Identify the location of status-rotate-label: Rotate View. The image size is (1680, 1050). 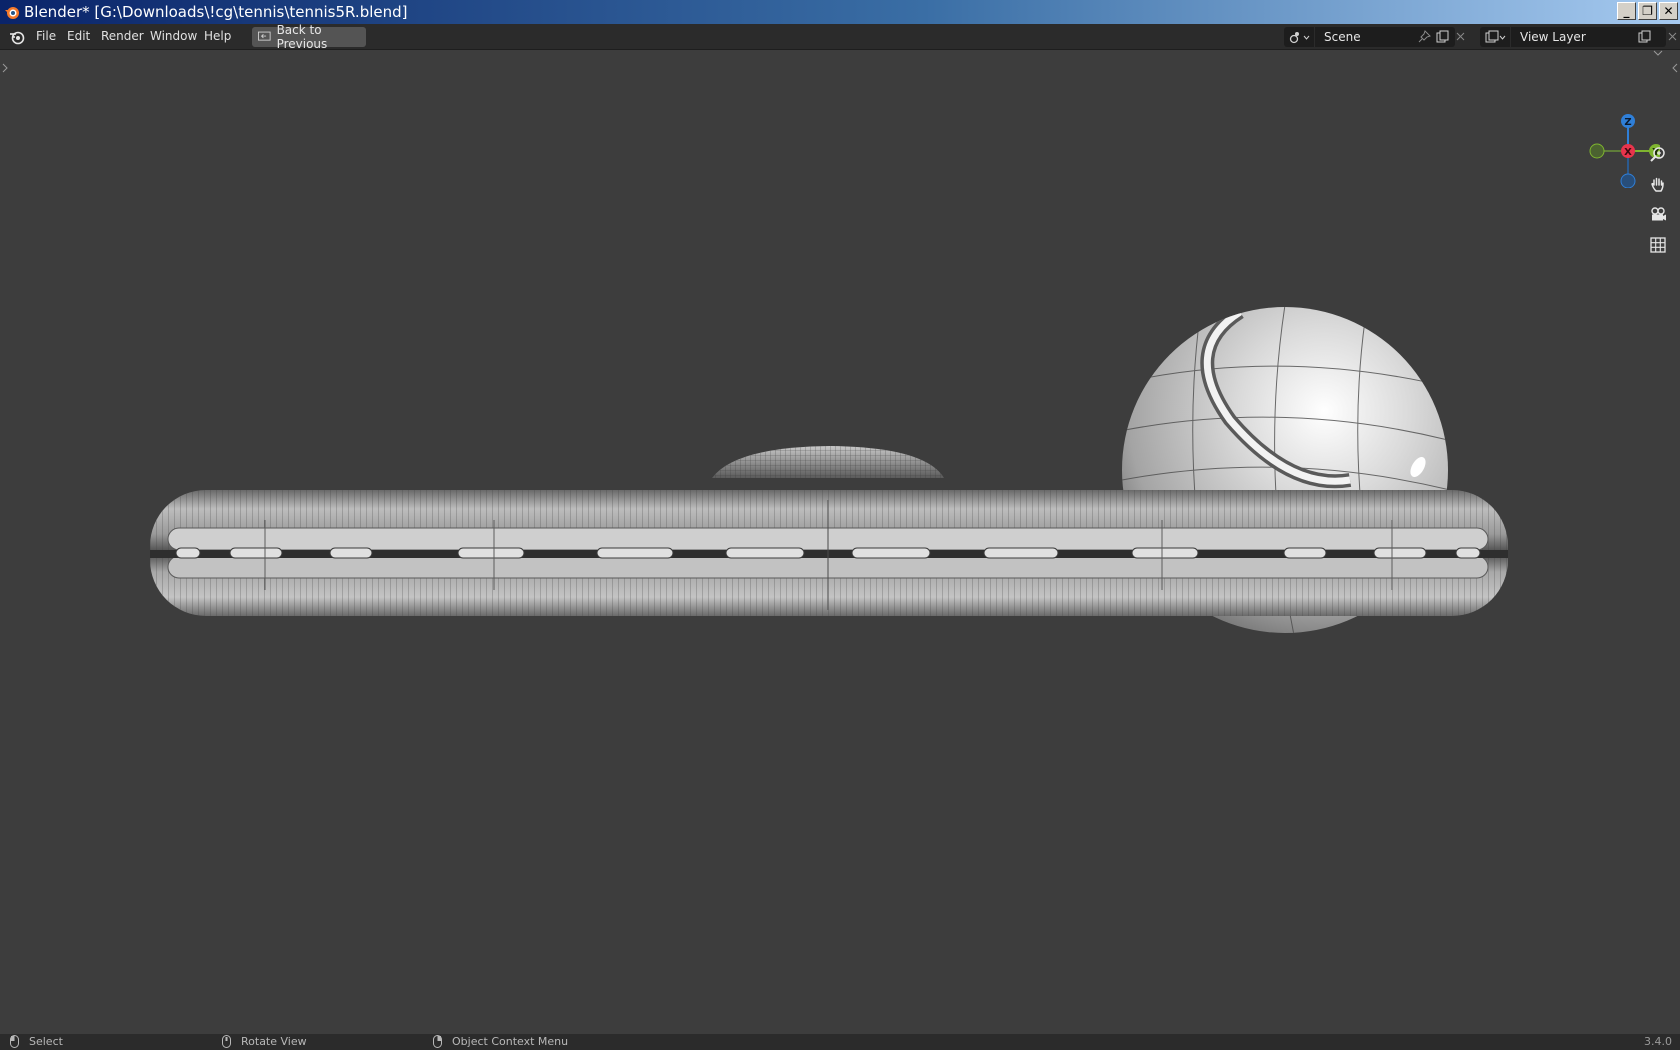
(274, 1041).